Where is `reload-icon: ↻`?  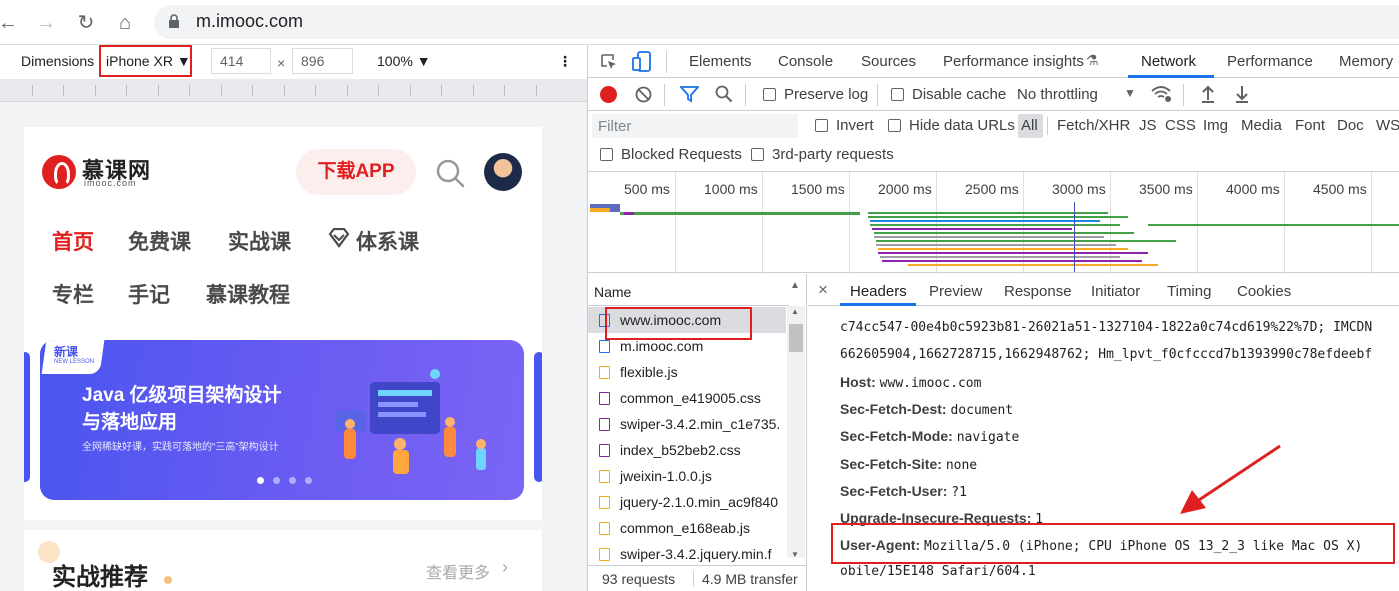 reload-icon: ↻ is located at coordinates (86, 23).